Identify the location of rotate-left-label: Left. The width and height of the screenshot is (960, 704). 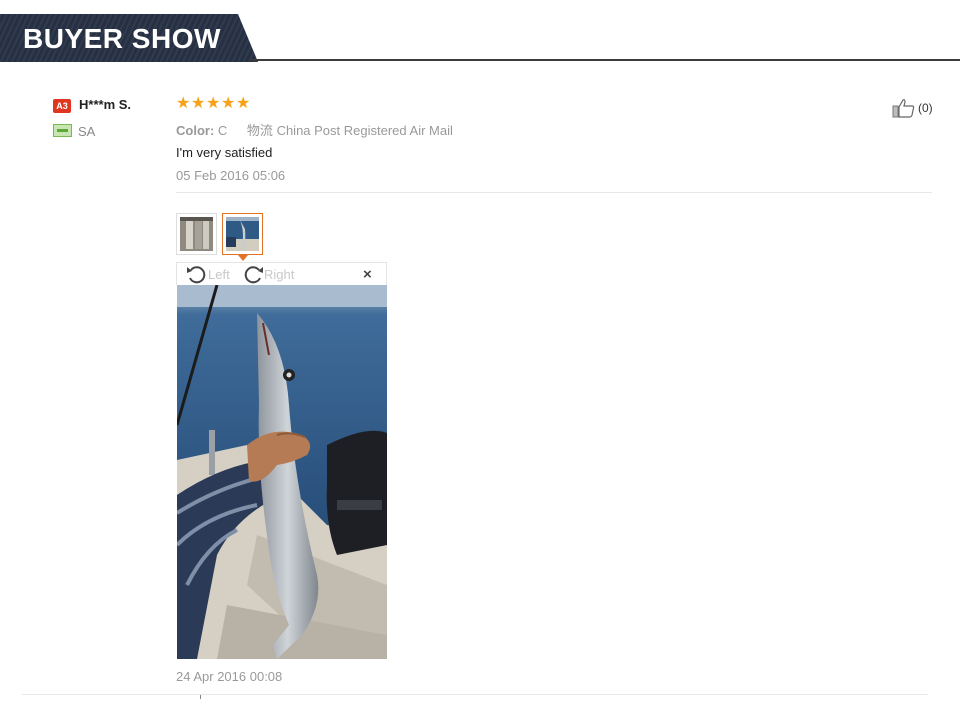
(219, 274).